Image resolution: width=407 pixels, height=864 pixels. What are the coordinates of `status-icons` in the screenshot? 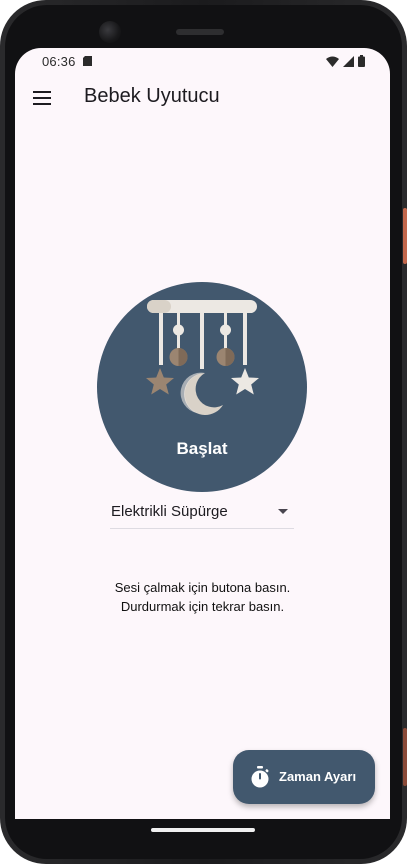 It's located at (345, 61).